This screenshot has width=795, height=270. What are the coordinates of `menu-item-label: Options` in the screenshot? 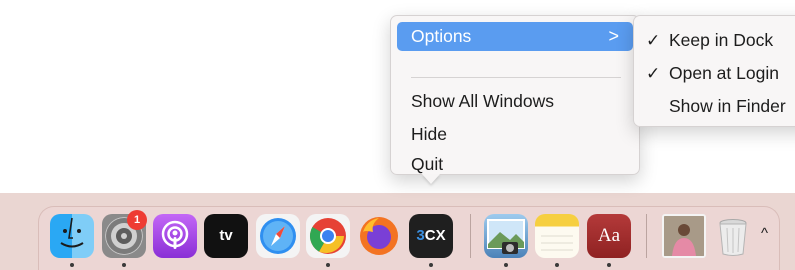 It's located at (441, 36).